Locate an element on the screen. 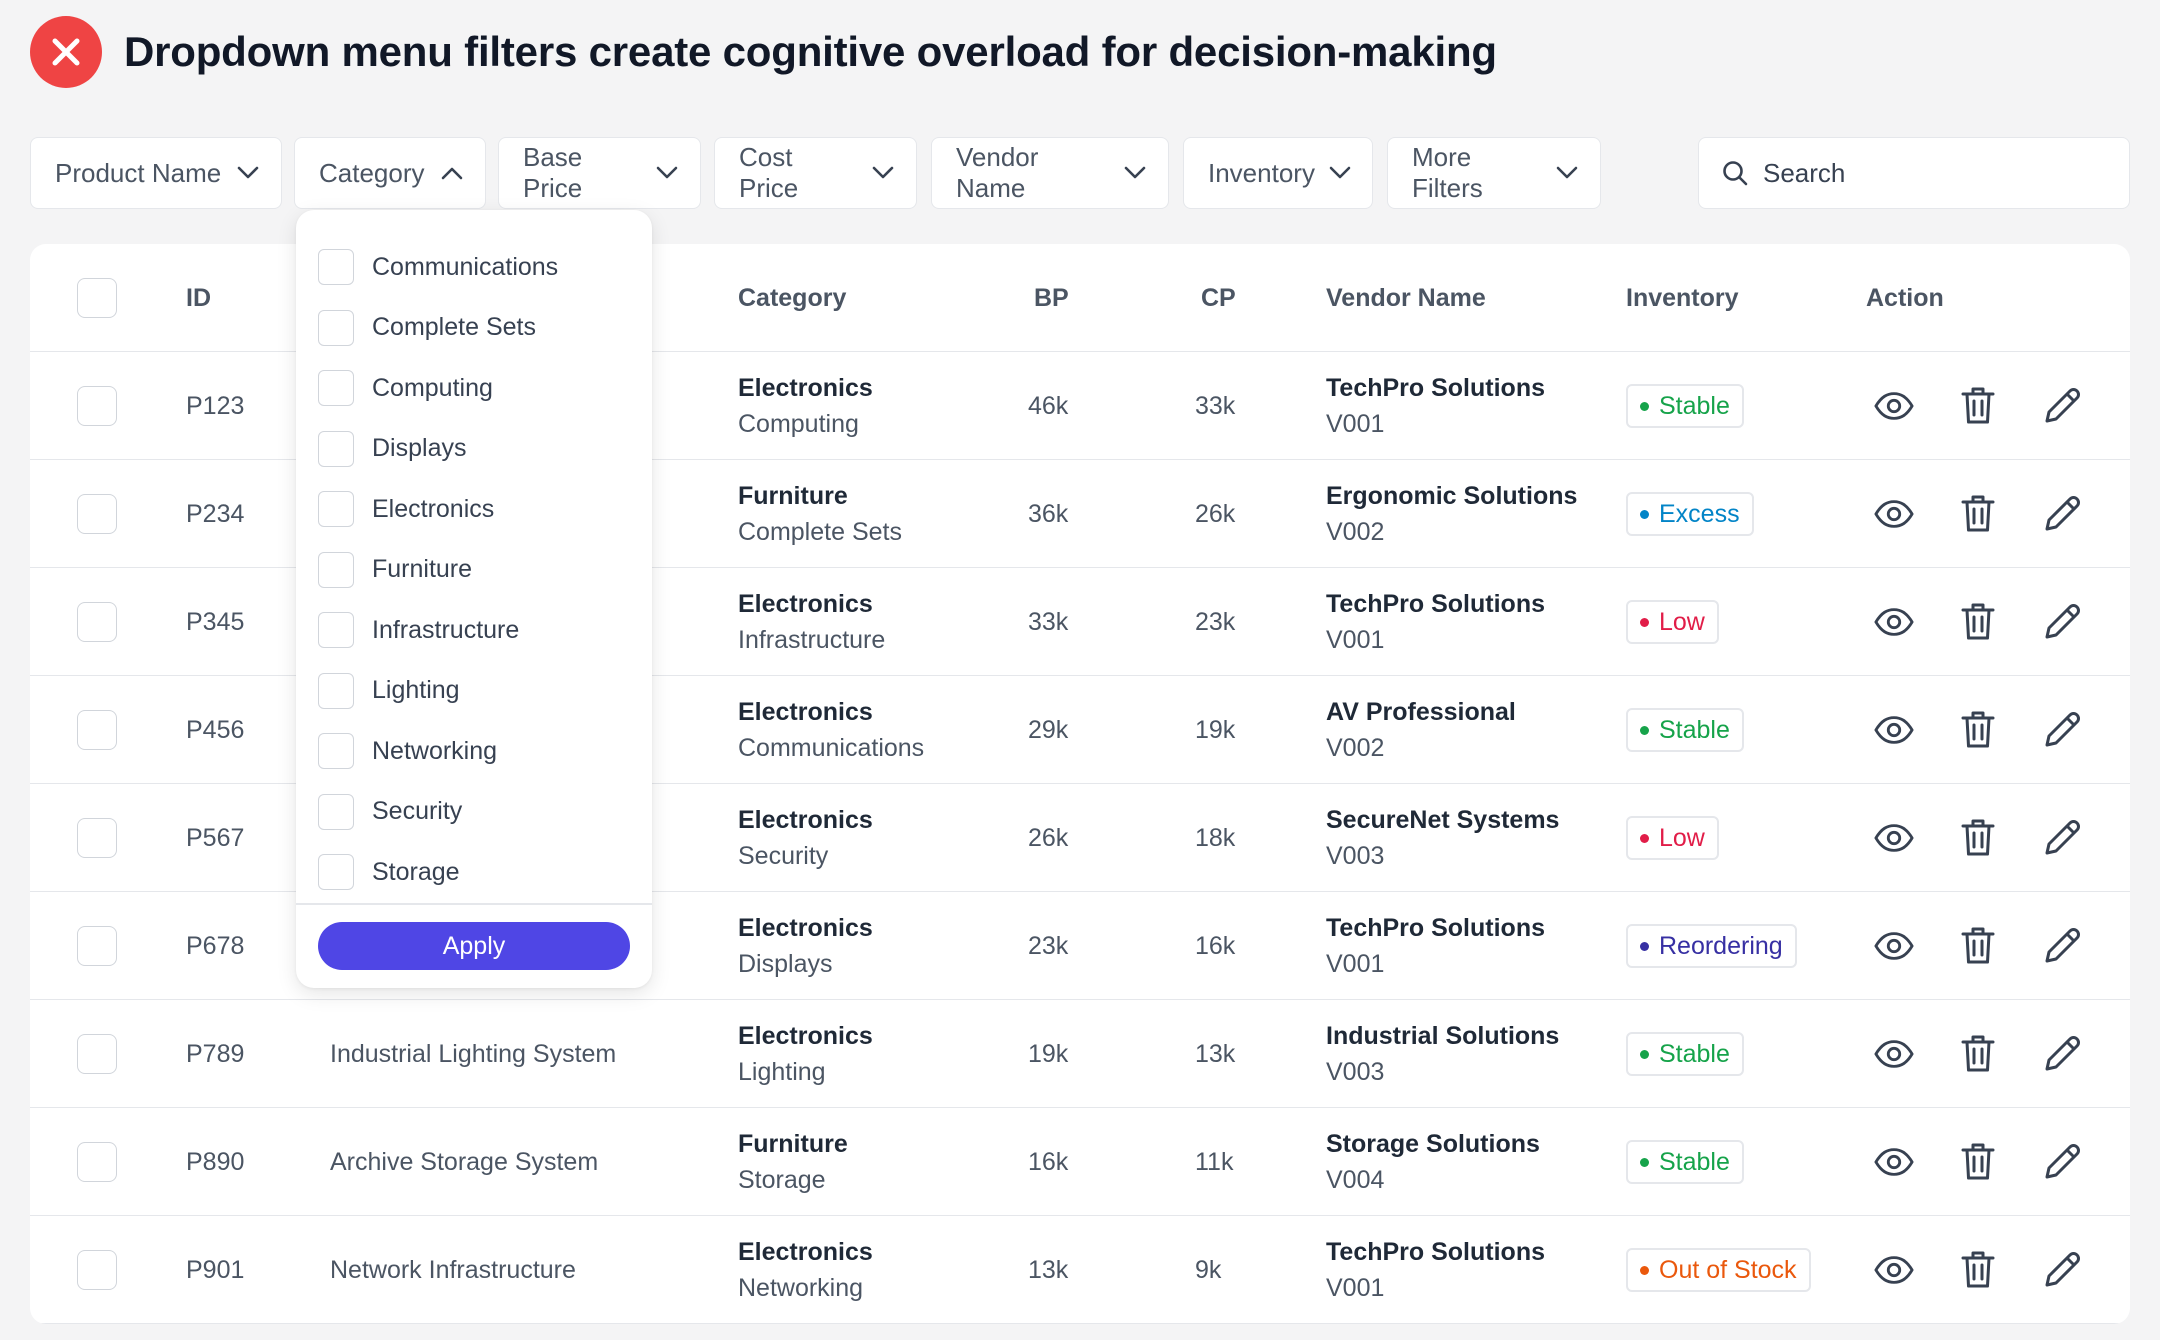  category: Electronics is located at coordinates (805, 1252).